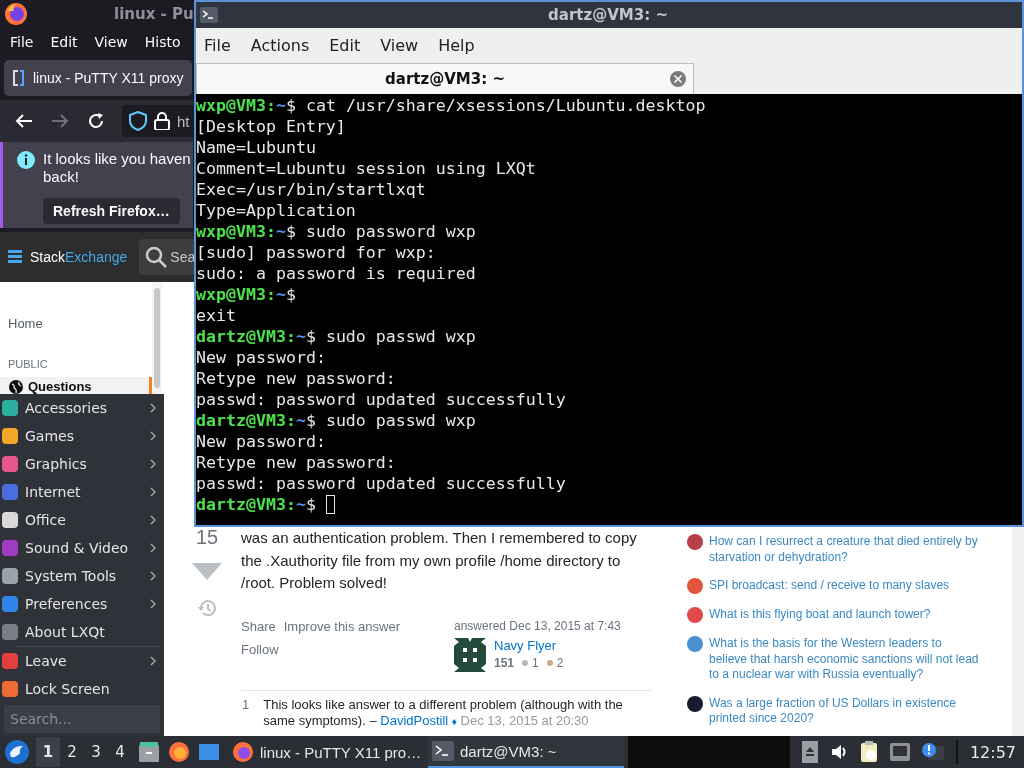  What do you see at coordinates (16, 386) in the screenshot?
I see `globe-icon` at bounding box center [16, 386].